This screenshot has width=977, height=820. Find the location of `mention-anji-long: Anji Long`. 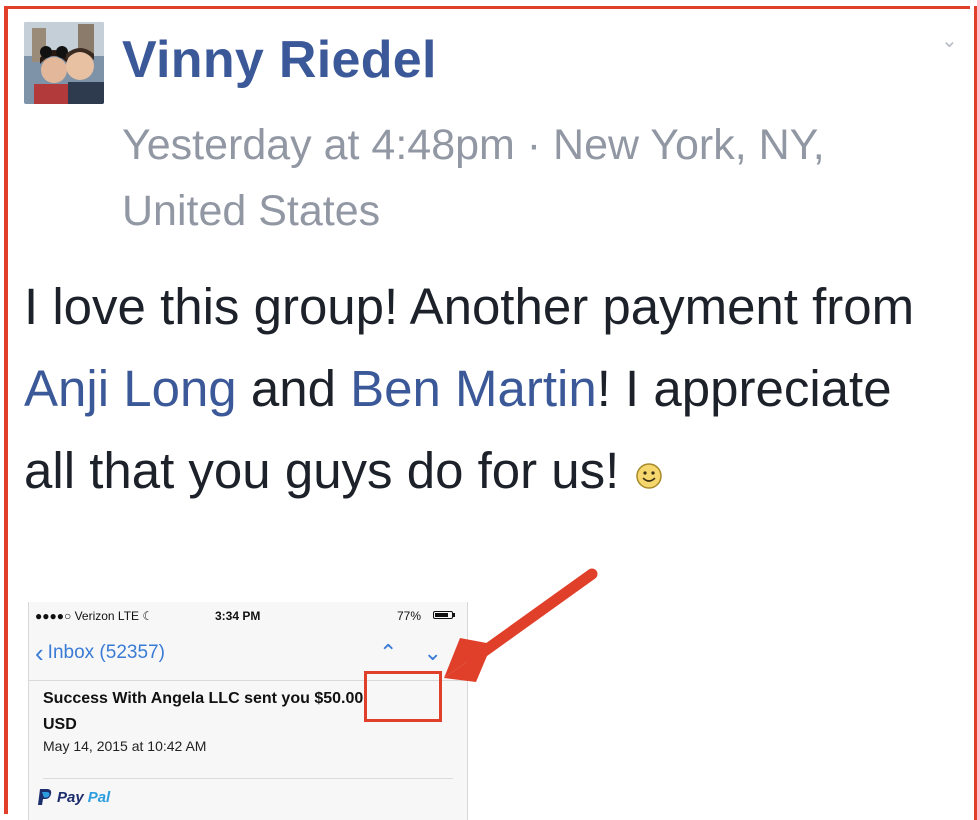

mention-anji-long: Anji Long is located at coordinates (130, 388).